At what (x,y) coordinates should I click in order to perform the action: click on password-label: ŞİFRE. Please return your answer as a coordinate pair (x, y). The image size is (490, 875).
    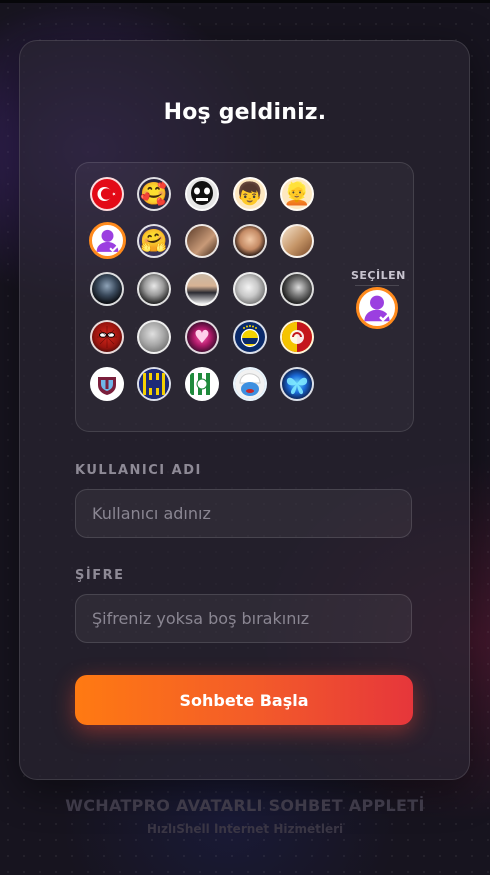
    Looking at the image, I should click on (100, 575).